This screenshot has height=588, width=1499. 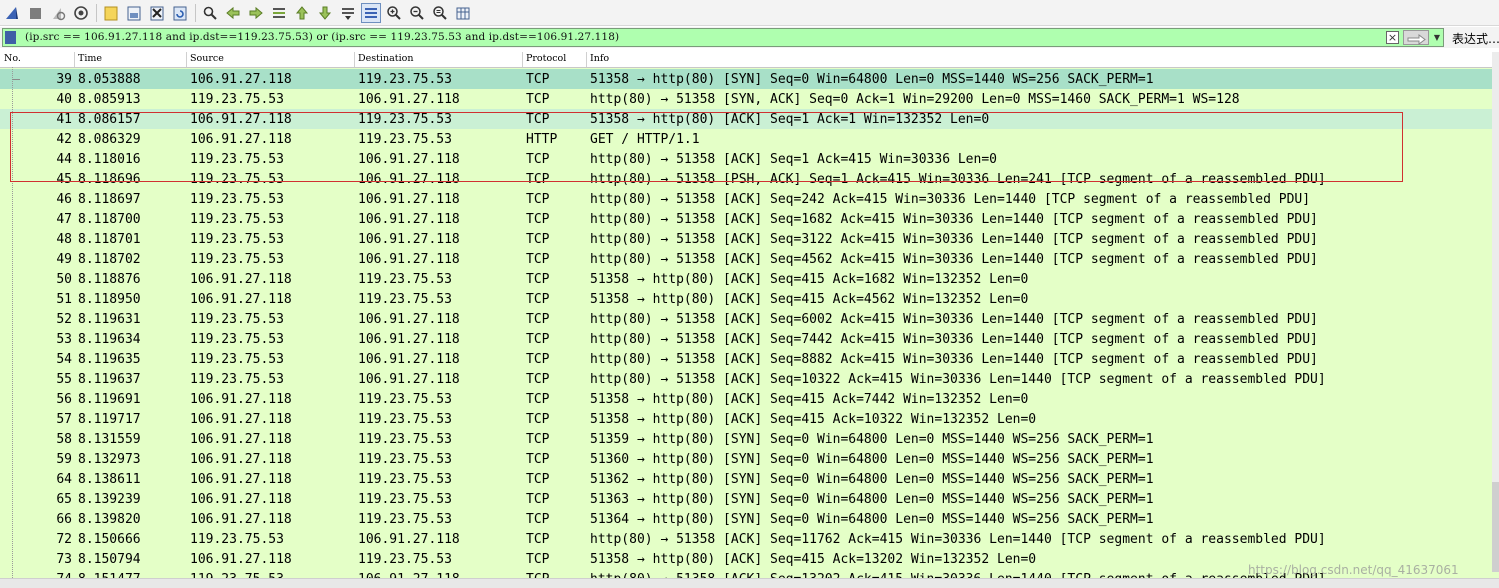 What do you see at coordinates (81, 13) in the screenshot?
I see `capture-options-icon` at bounding box center [81, 13].